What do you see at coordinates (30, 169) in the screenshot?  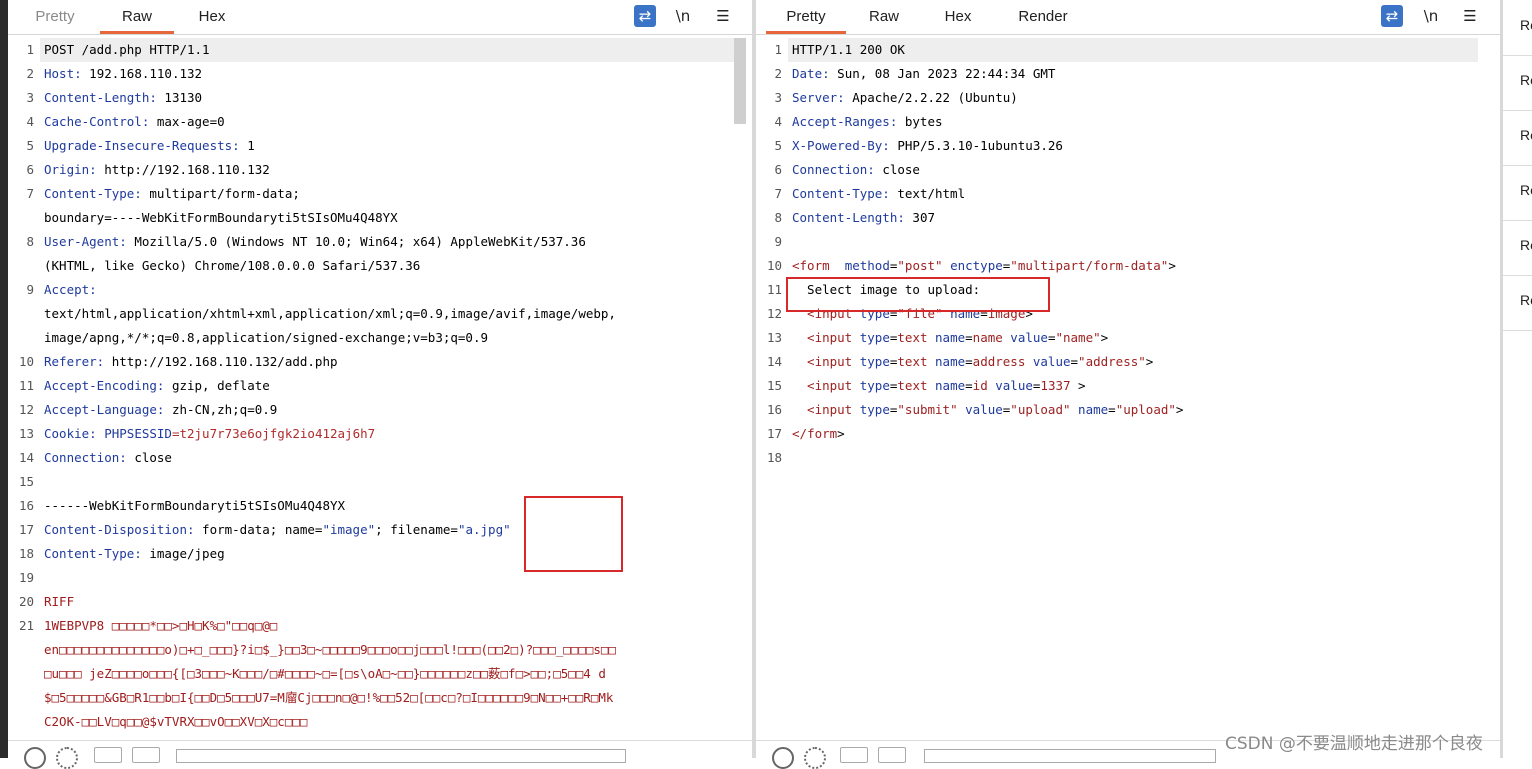 I see `line-number: 6` at bounding box center [30, 169].